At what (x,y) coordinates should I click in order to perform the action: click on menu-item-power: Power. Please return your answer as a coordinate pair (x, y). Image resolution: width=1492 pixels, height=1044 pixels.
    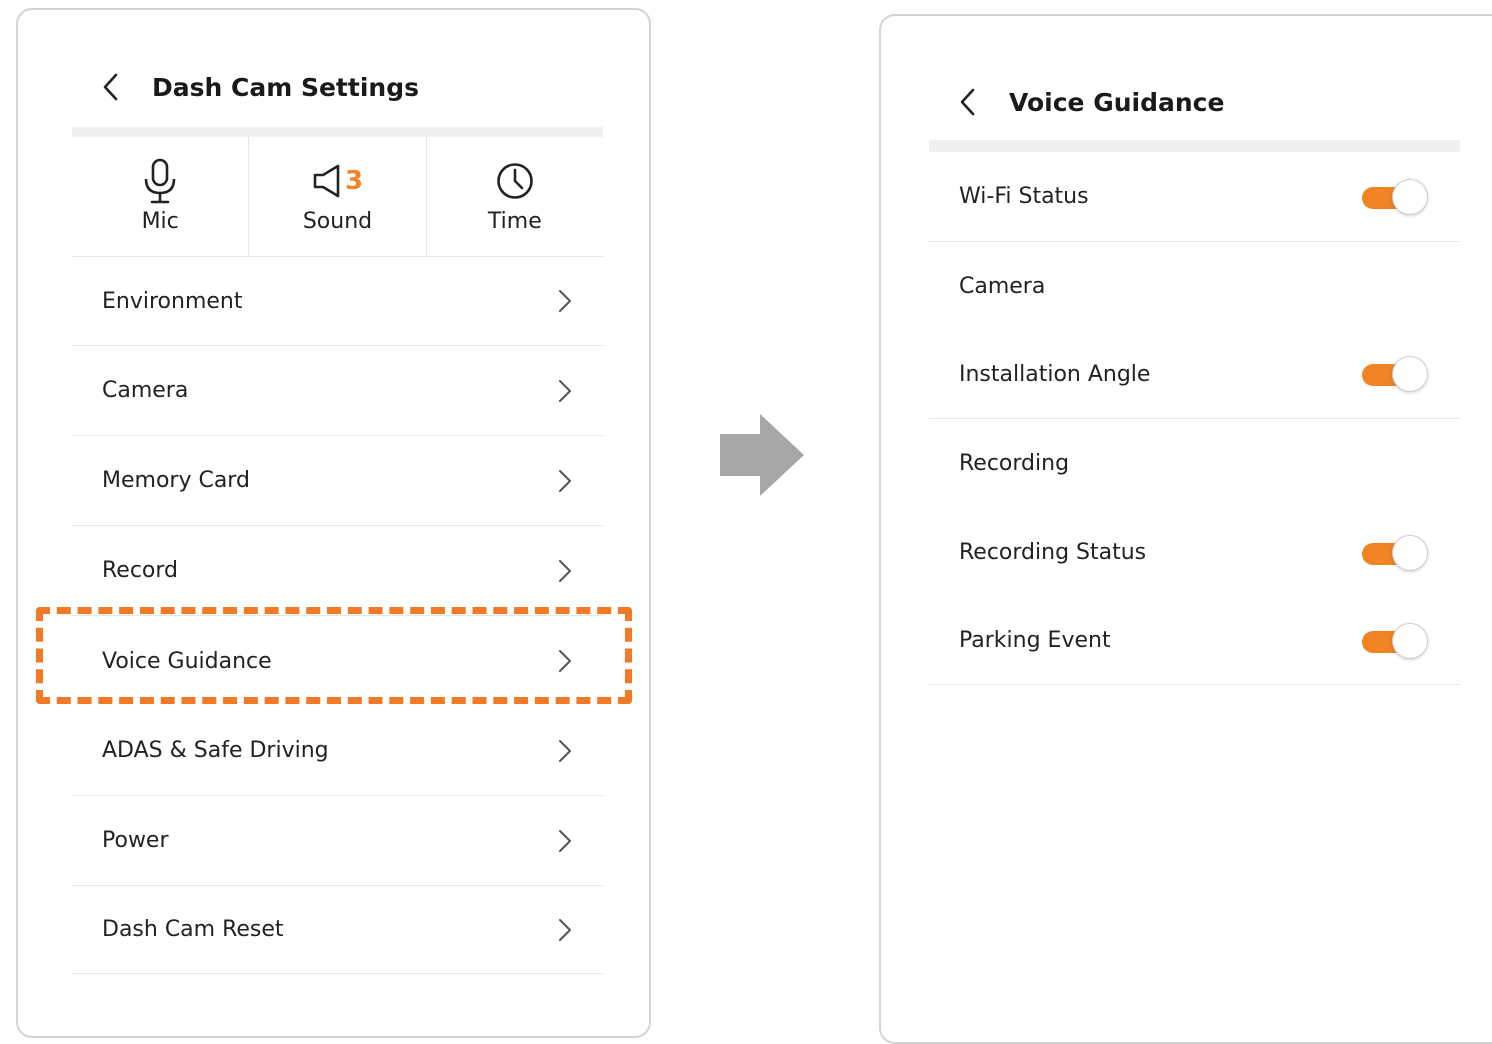
    Looking at the image, I should click on (337, 841).